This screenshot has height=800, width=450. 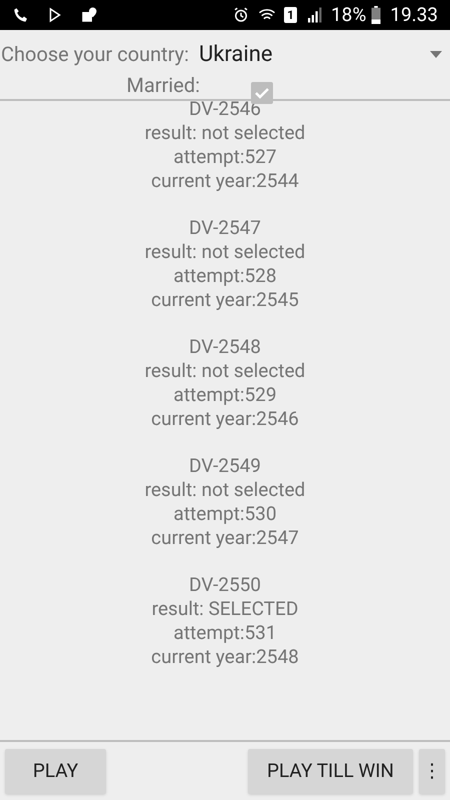 What do you see at coordinates (225, 609) in the screenshot?
I see `result-text: result: SELECTED` at bounding box center [225, 609].